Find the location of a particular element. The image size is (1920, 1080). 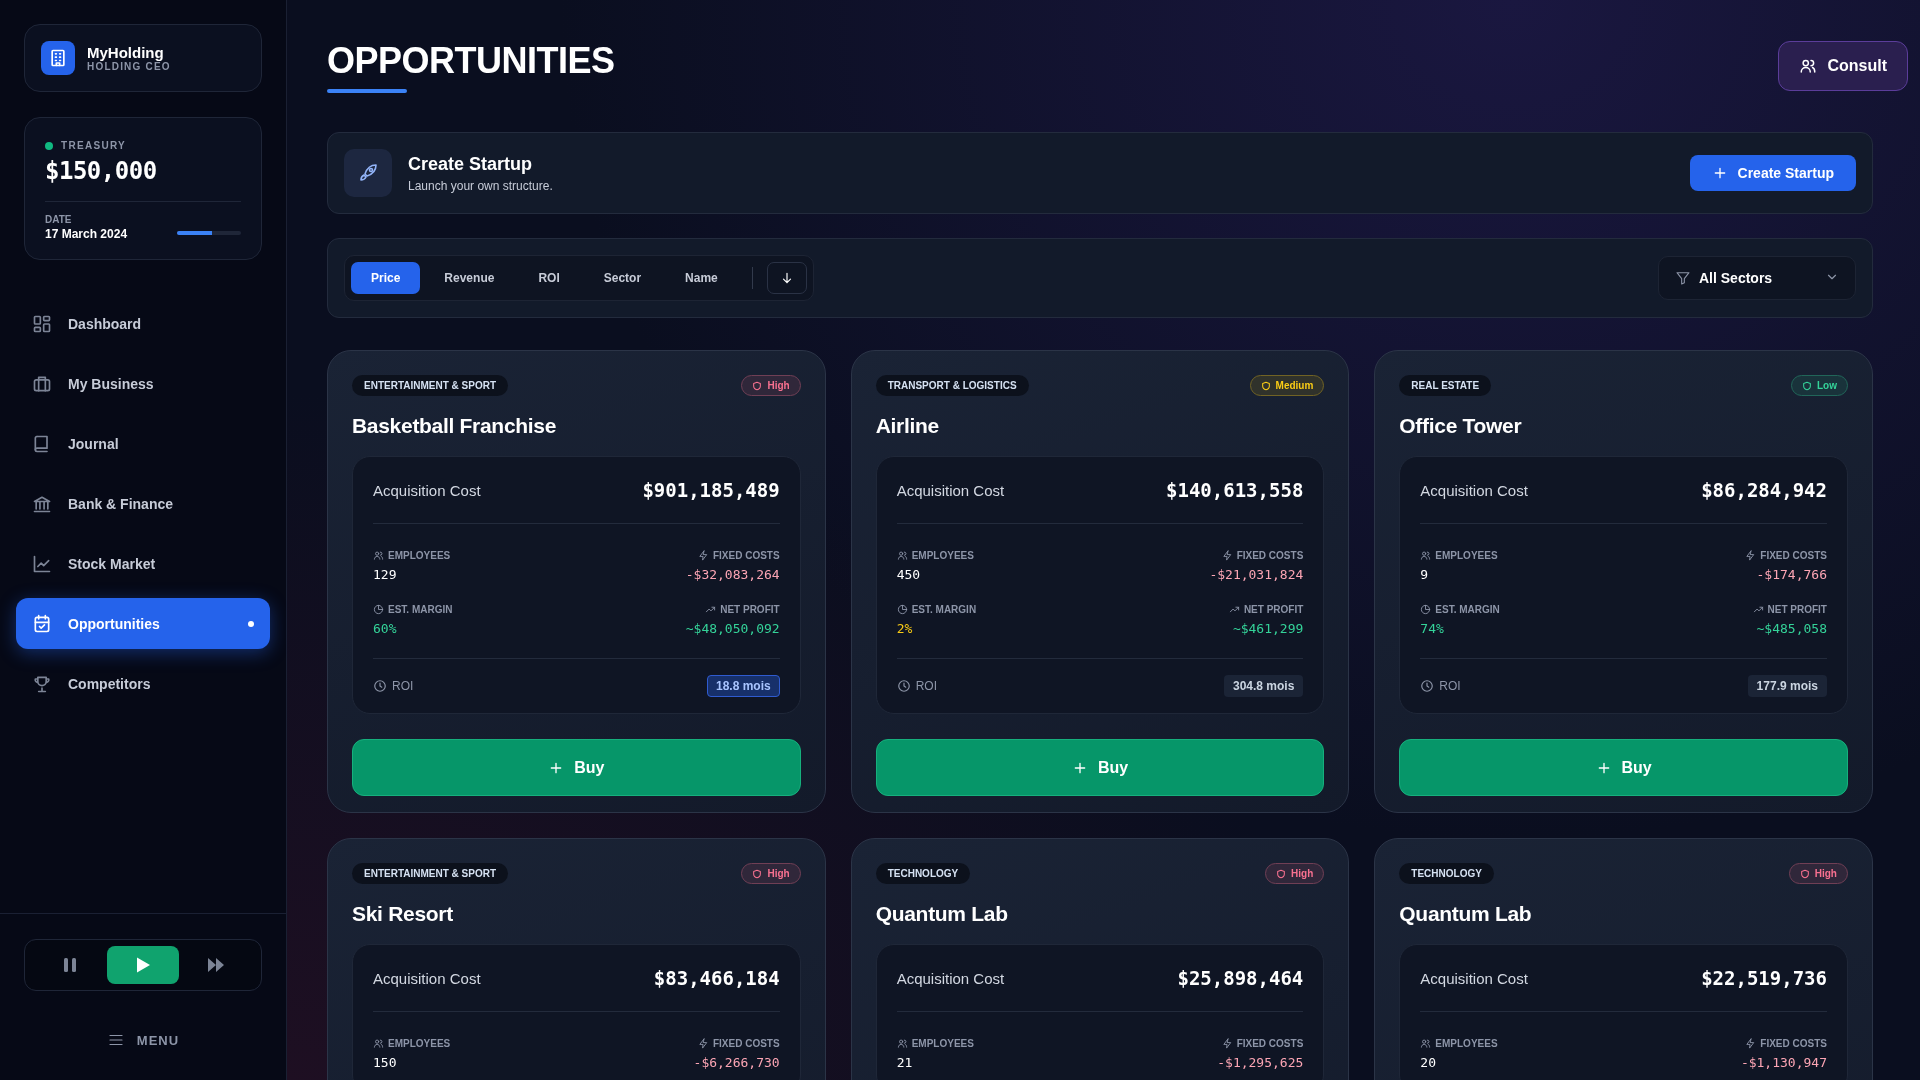

stat-value: 450 is located at coordinates (909, 574).